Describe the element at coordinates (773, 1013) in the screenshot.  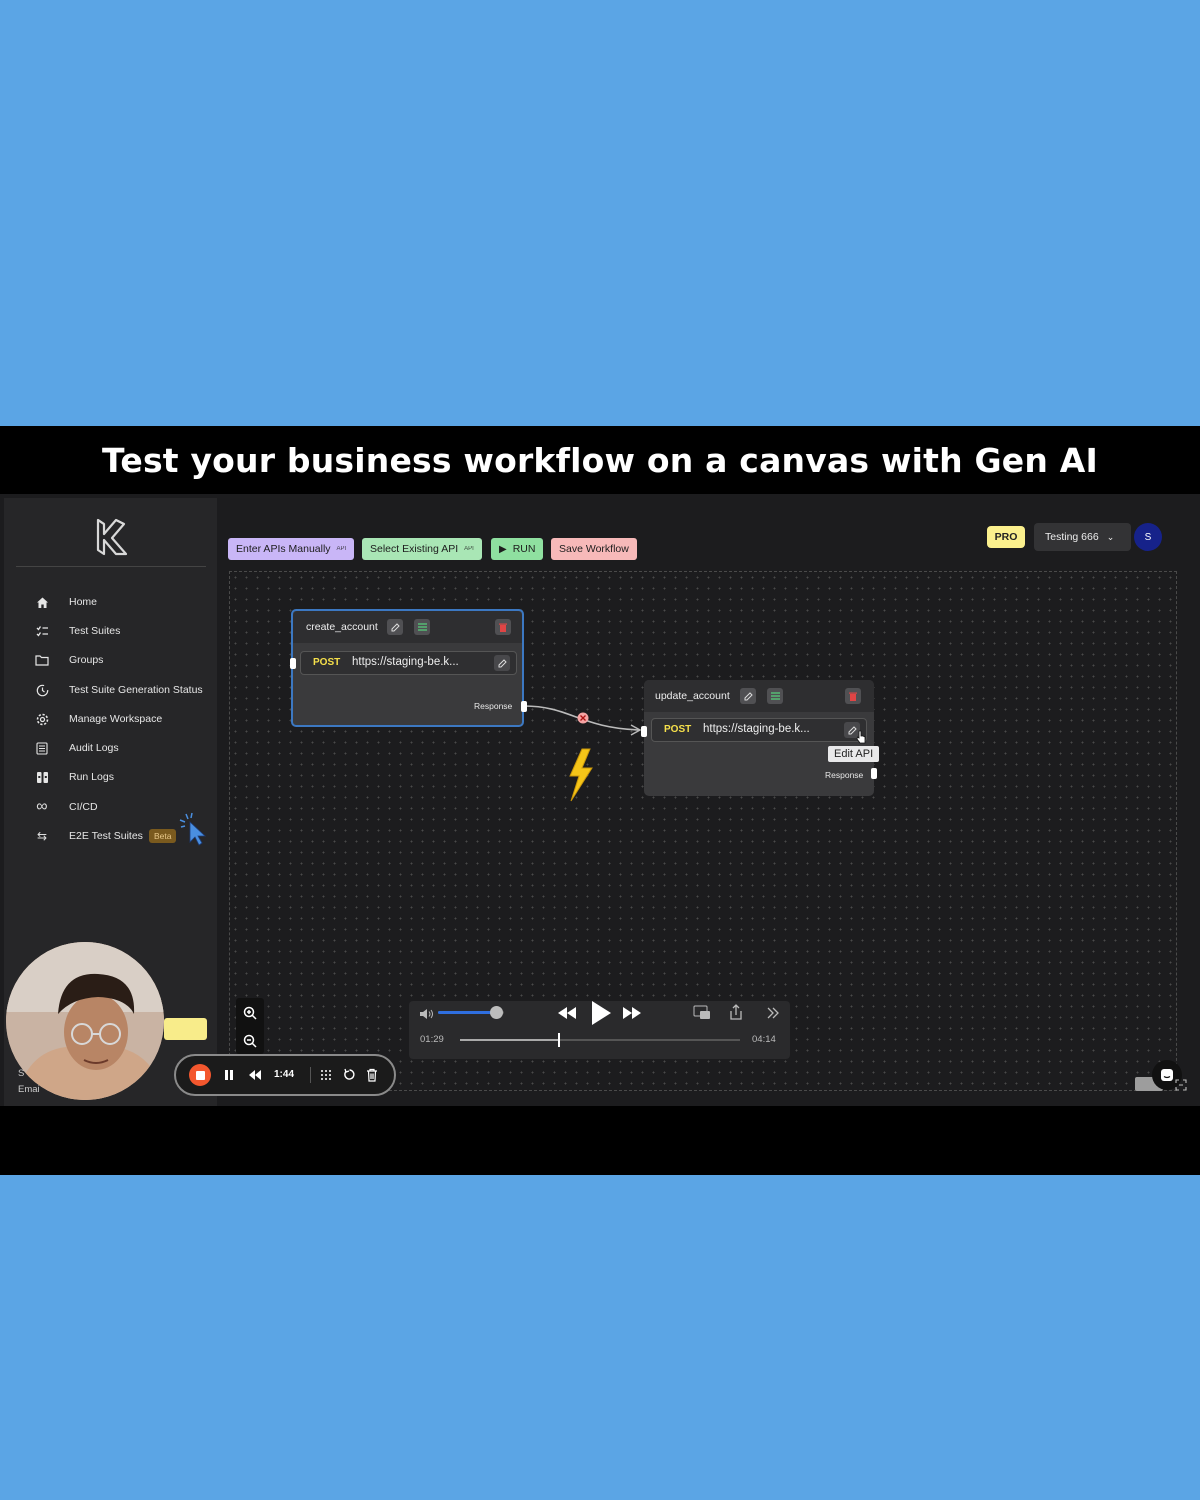
I see `double-chevron-right-icon` at that location.